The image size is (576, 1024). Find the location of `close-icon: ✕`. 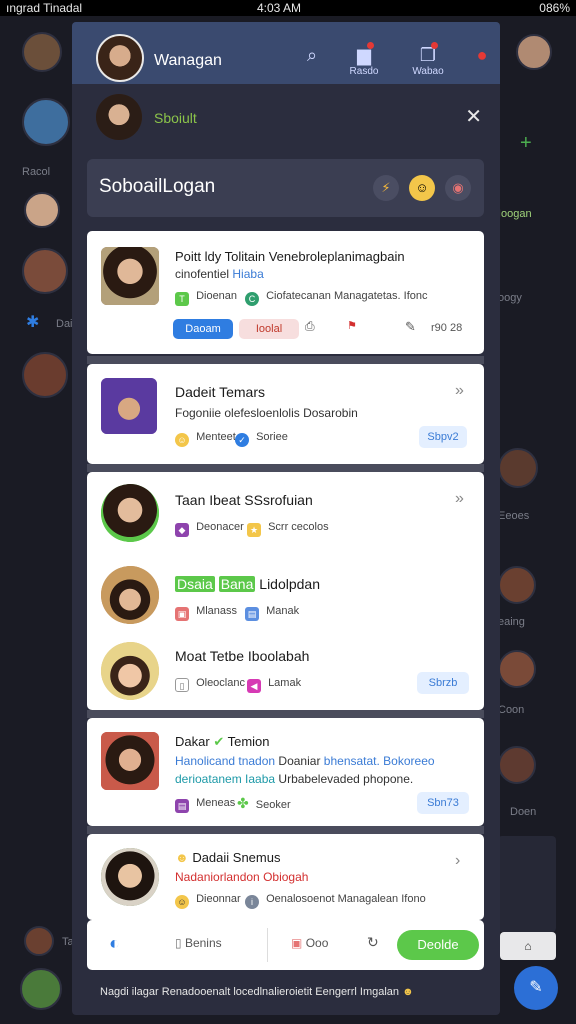

close-icon: ✕ is located at coordinates (473, 116).